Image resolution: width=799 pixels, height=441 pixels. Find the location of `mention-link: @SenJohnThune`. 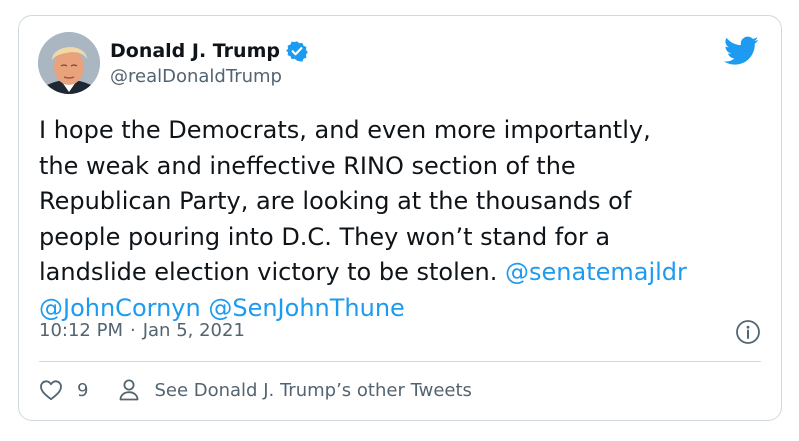

mention-link: @SenJohnThune is located at coordinates (306, 308).